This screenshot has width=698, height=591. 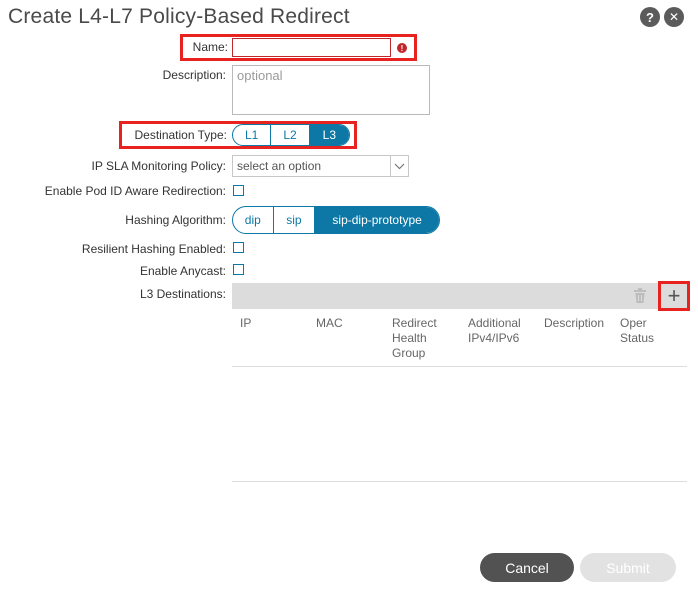 What do you see at coordinates (377, 220) in the screenshot?
I see `hashing-option-sip-dip-prototype: sip-dip-prototype` at bounding box center [377, 220].